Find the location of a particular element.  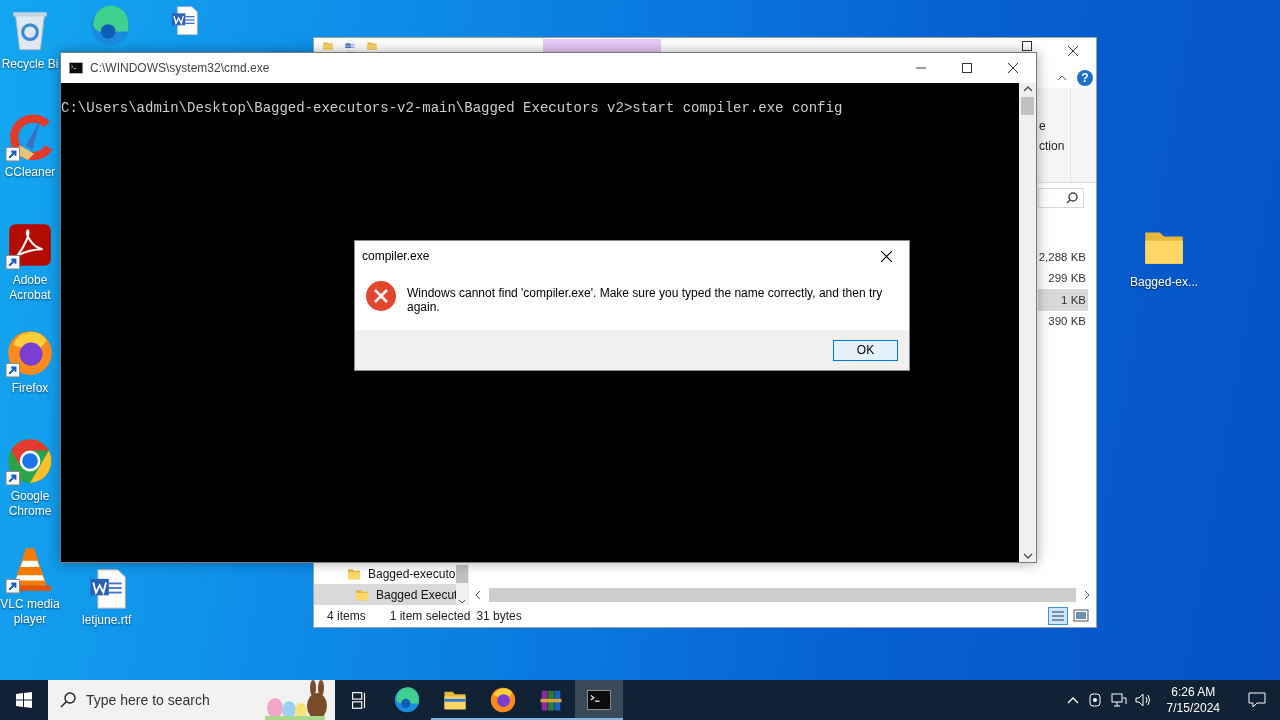

thumbnail-view-icon is located at coordinates (1081, 616).